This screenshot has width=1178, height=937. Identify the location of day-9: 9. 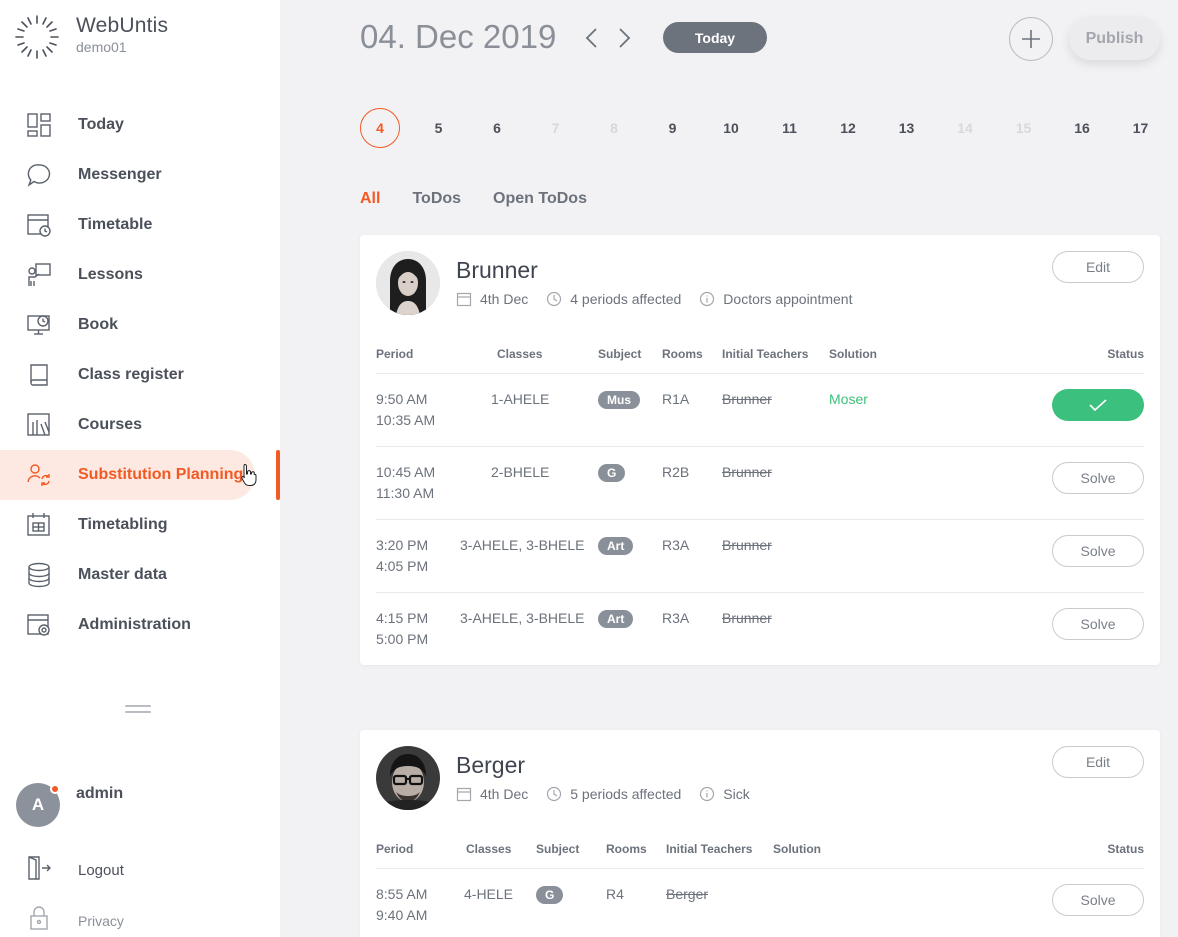
(673, 128).